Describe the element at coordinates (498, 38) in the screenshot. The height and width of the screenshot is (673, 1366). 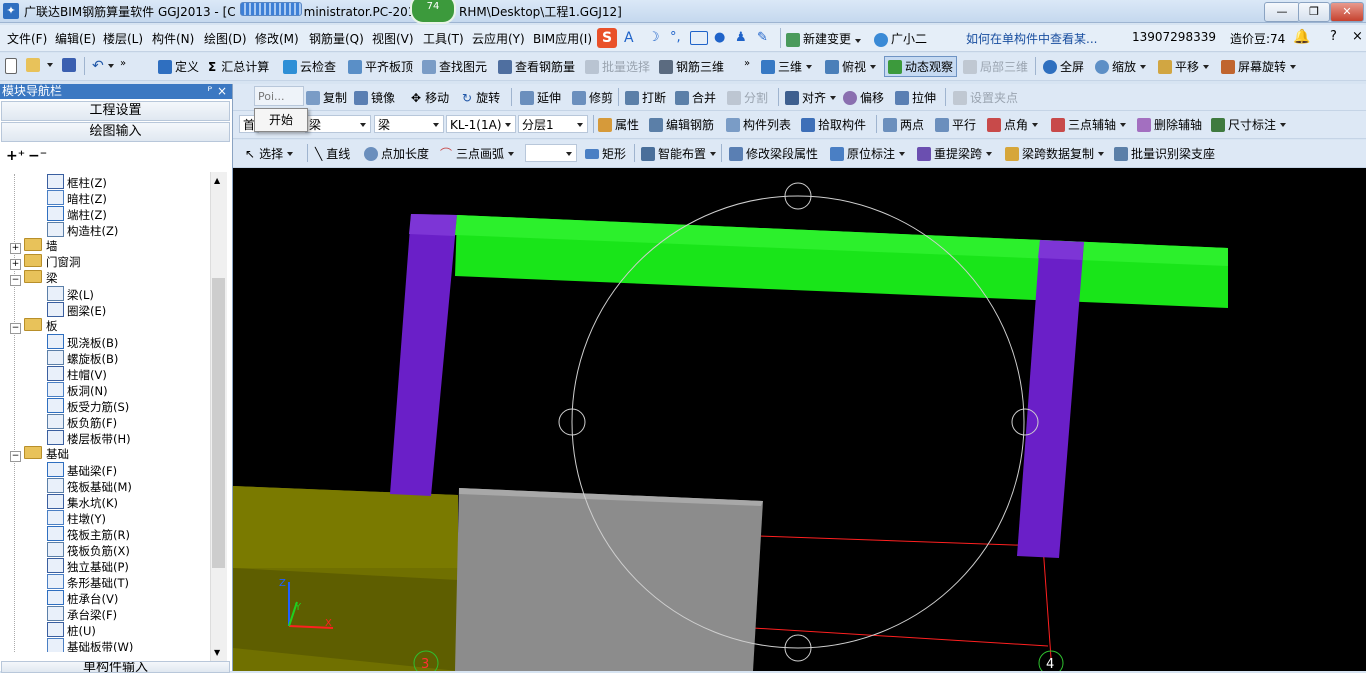
I see `menu-cloud: 云应用(Y)` at that location.